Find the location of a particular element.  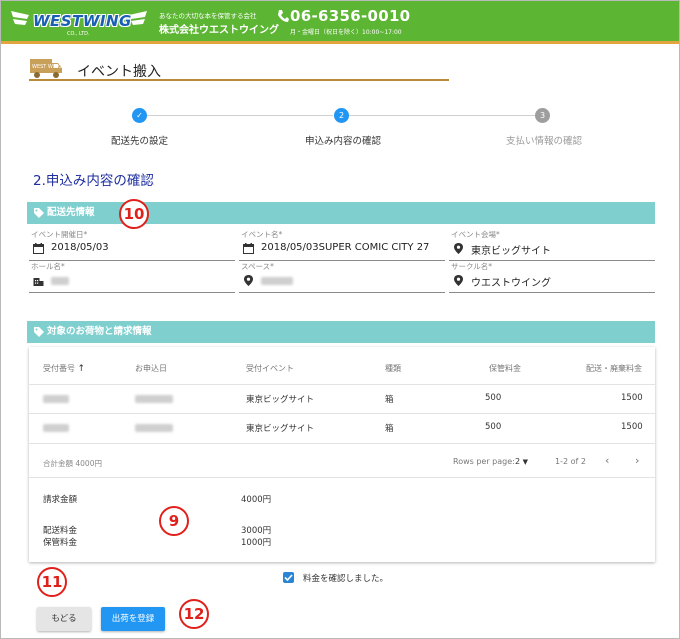

storage-fee-label: 保管料金 is located at coordinates (60, 543).